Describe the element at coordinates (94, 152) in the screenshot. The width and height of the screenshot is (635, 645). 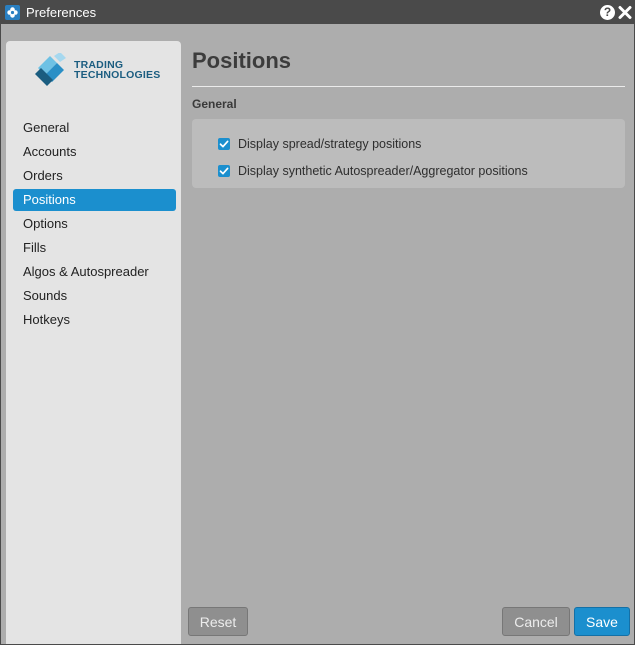
I see `sidebar-item-accounts: Accounts` at that location.